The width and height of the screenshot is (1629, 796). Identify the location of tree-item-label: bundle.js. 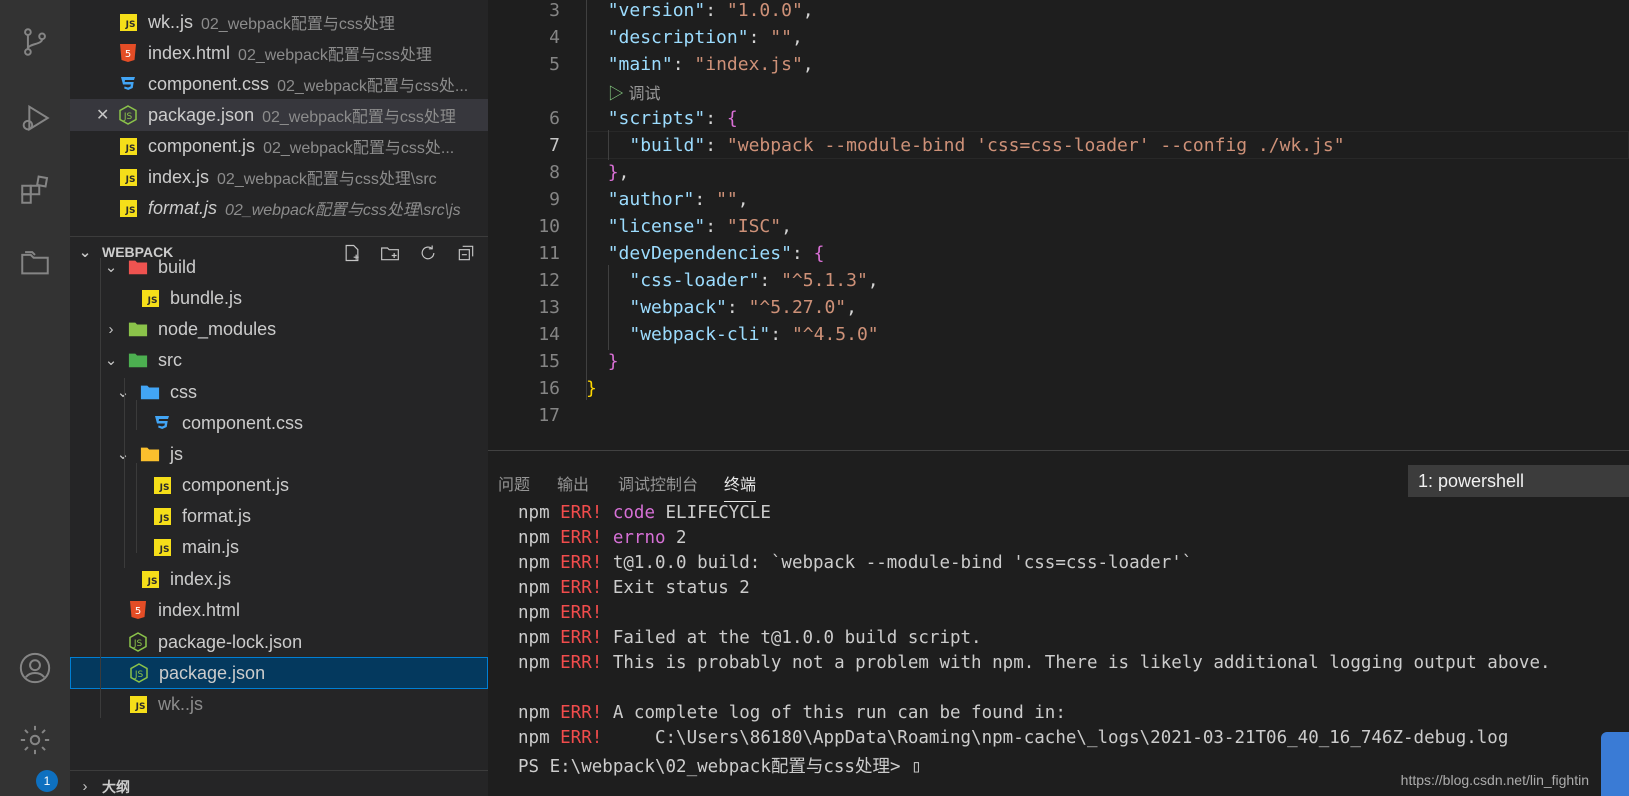
(206, 297).